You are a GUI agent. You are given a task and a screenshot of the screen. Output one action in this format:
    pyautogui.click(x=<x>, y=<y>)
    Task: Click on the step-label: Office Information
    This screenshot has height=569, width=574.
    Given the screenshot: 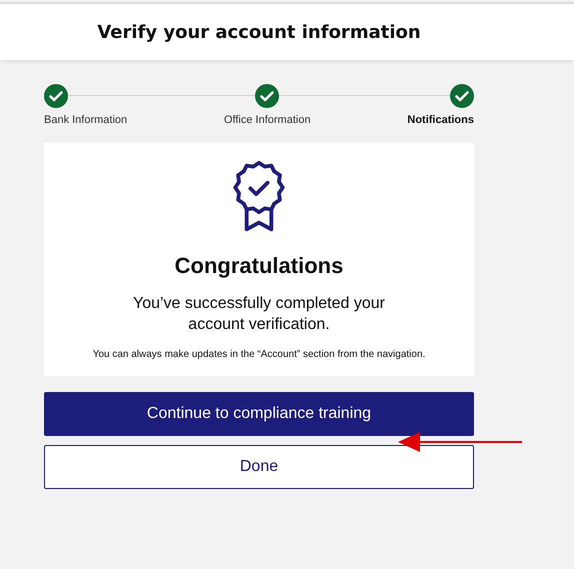 What is the action you would take?
    pyautogui.click(x=267, y=120)
    